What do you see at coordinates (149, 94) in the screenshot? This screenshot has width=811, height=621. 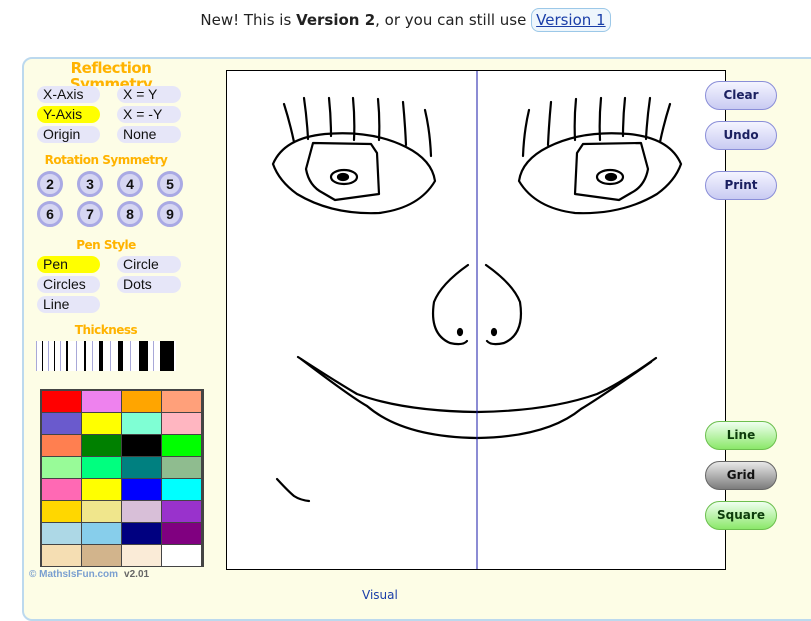 I see `reflection-x-equals-y: X = Y` at bounding box center [149, 94].